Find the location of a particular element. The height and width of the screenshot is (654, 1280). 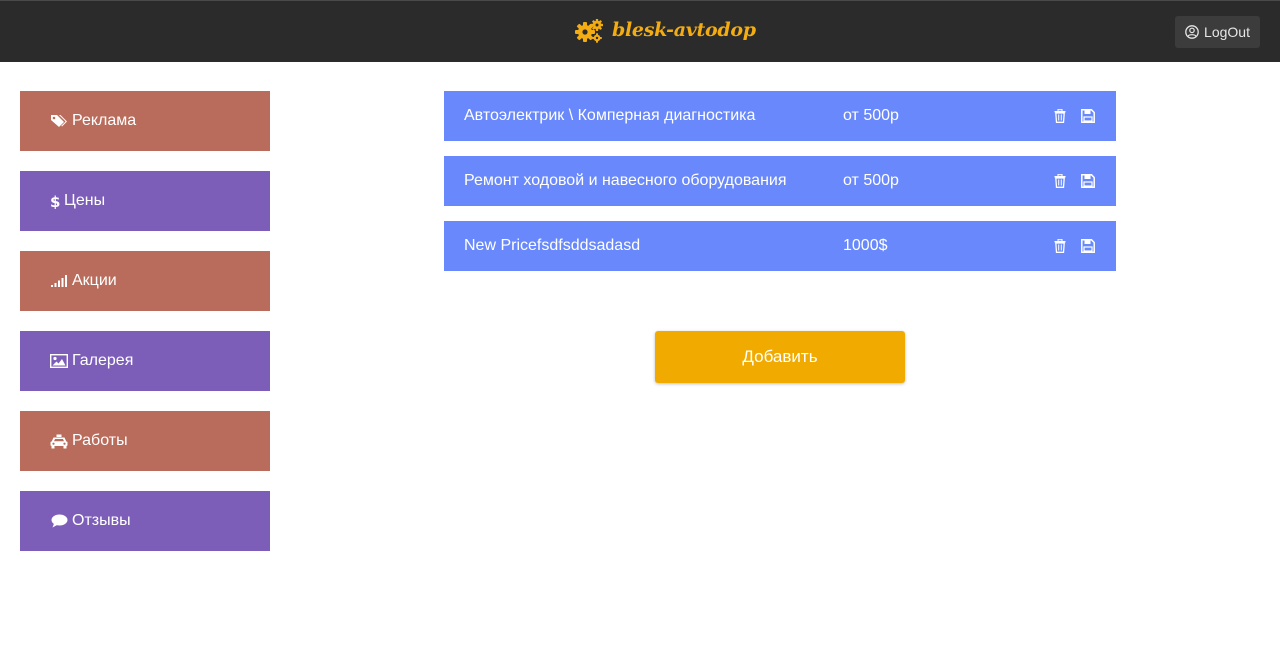

add-button: Добавить is located at coordinates (780, 357).